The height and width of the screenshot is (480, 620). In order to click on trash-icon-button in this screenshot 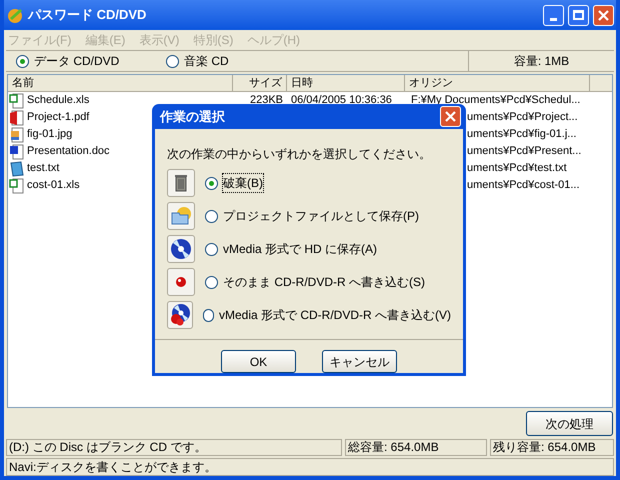, I will do `click(181, 183)`.